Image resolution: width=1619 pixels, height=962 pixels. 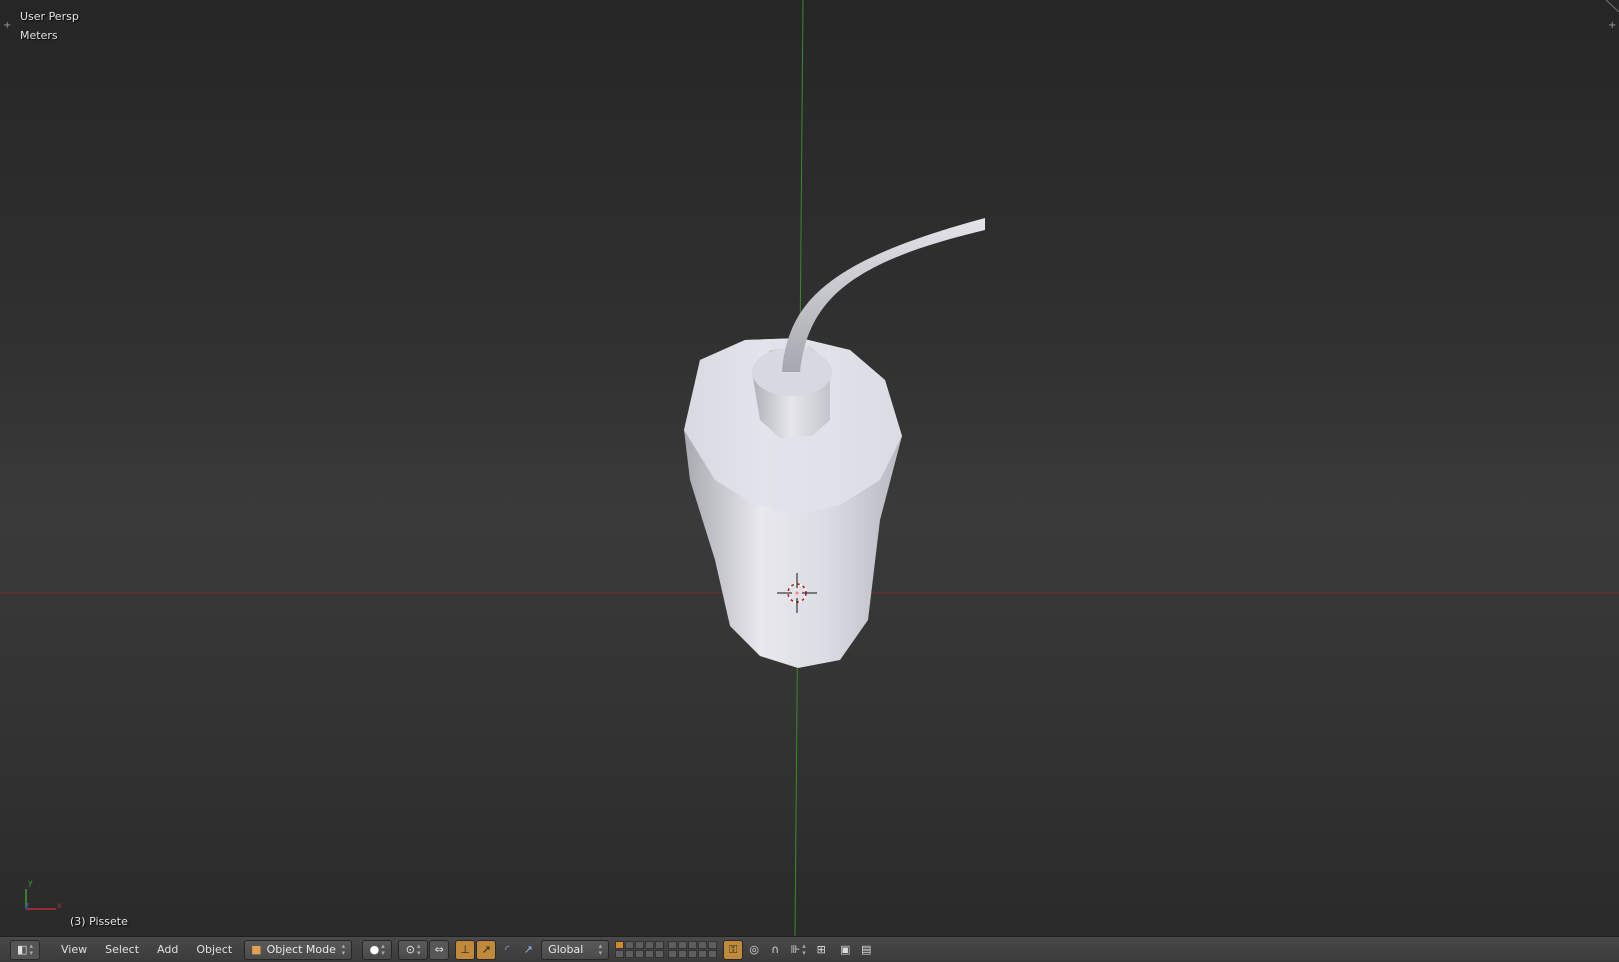 I want to click on snap-target-button: ⊞, so click(x=821, y=950).